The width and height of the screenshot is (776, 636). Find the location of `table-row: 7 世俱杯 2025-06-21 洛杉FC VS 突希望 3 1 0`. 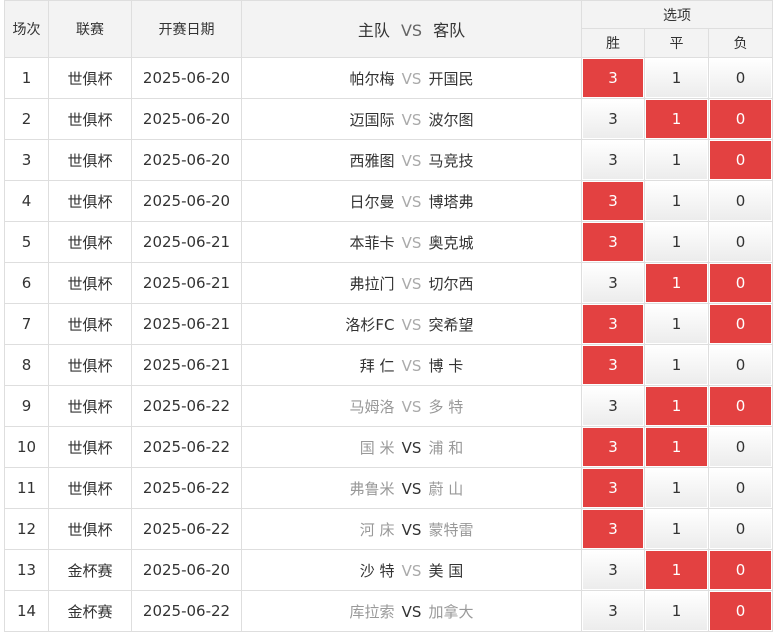

table-row: 7 世俱杯 2025-06-21 洛杉FC VS 突希望 3 1 0 is located at coordinates (389, 324).